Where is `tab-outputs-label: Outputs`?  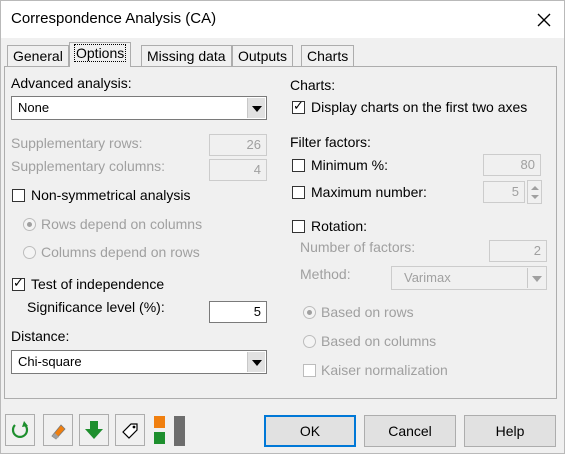
tab-outputs-label: Outputs is located at coordinates (263, 56).